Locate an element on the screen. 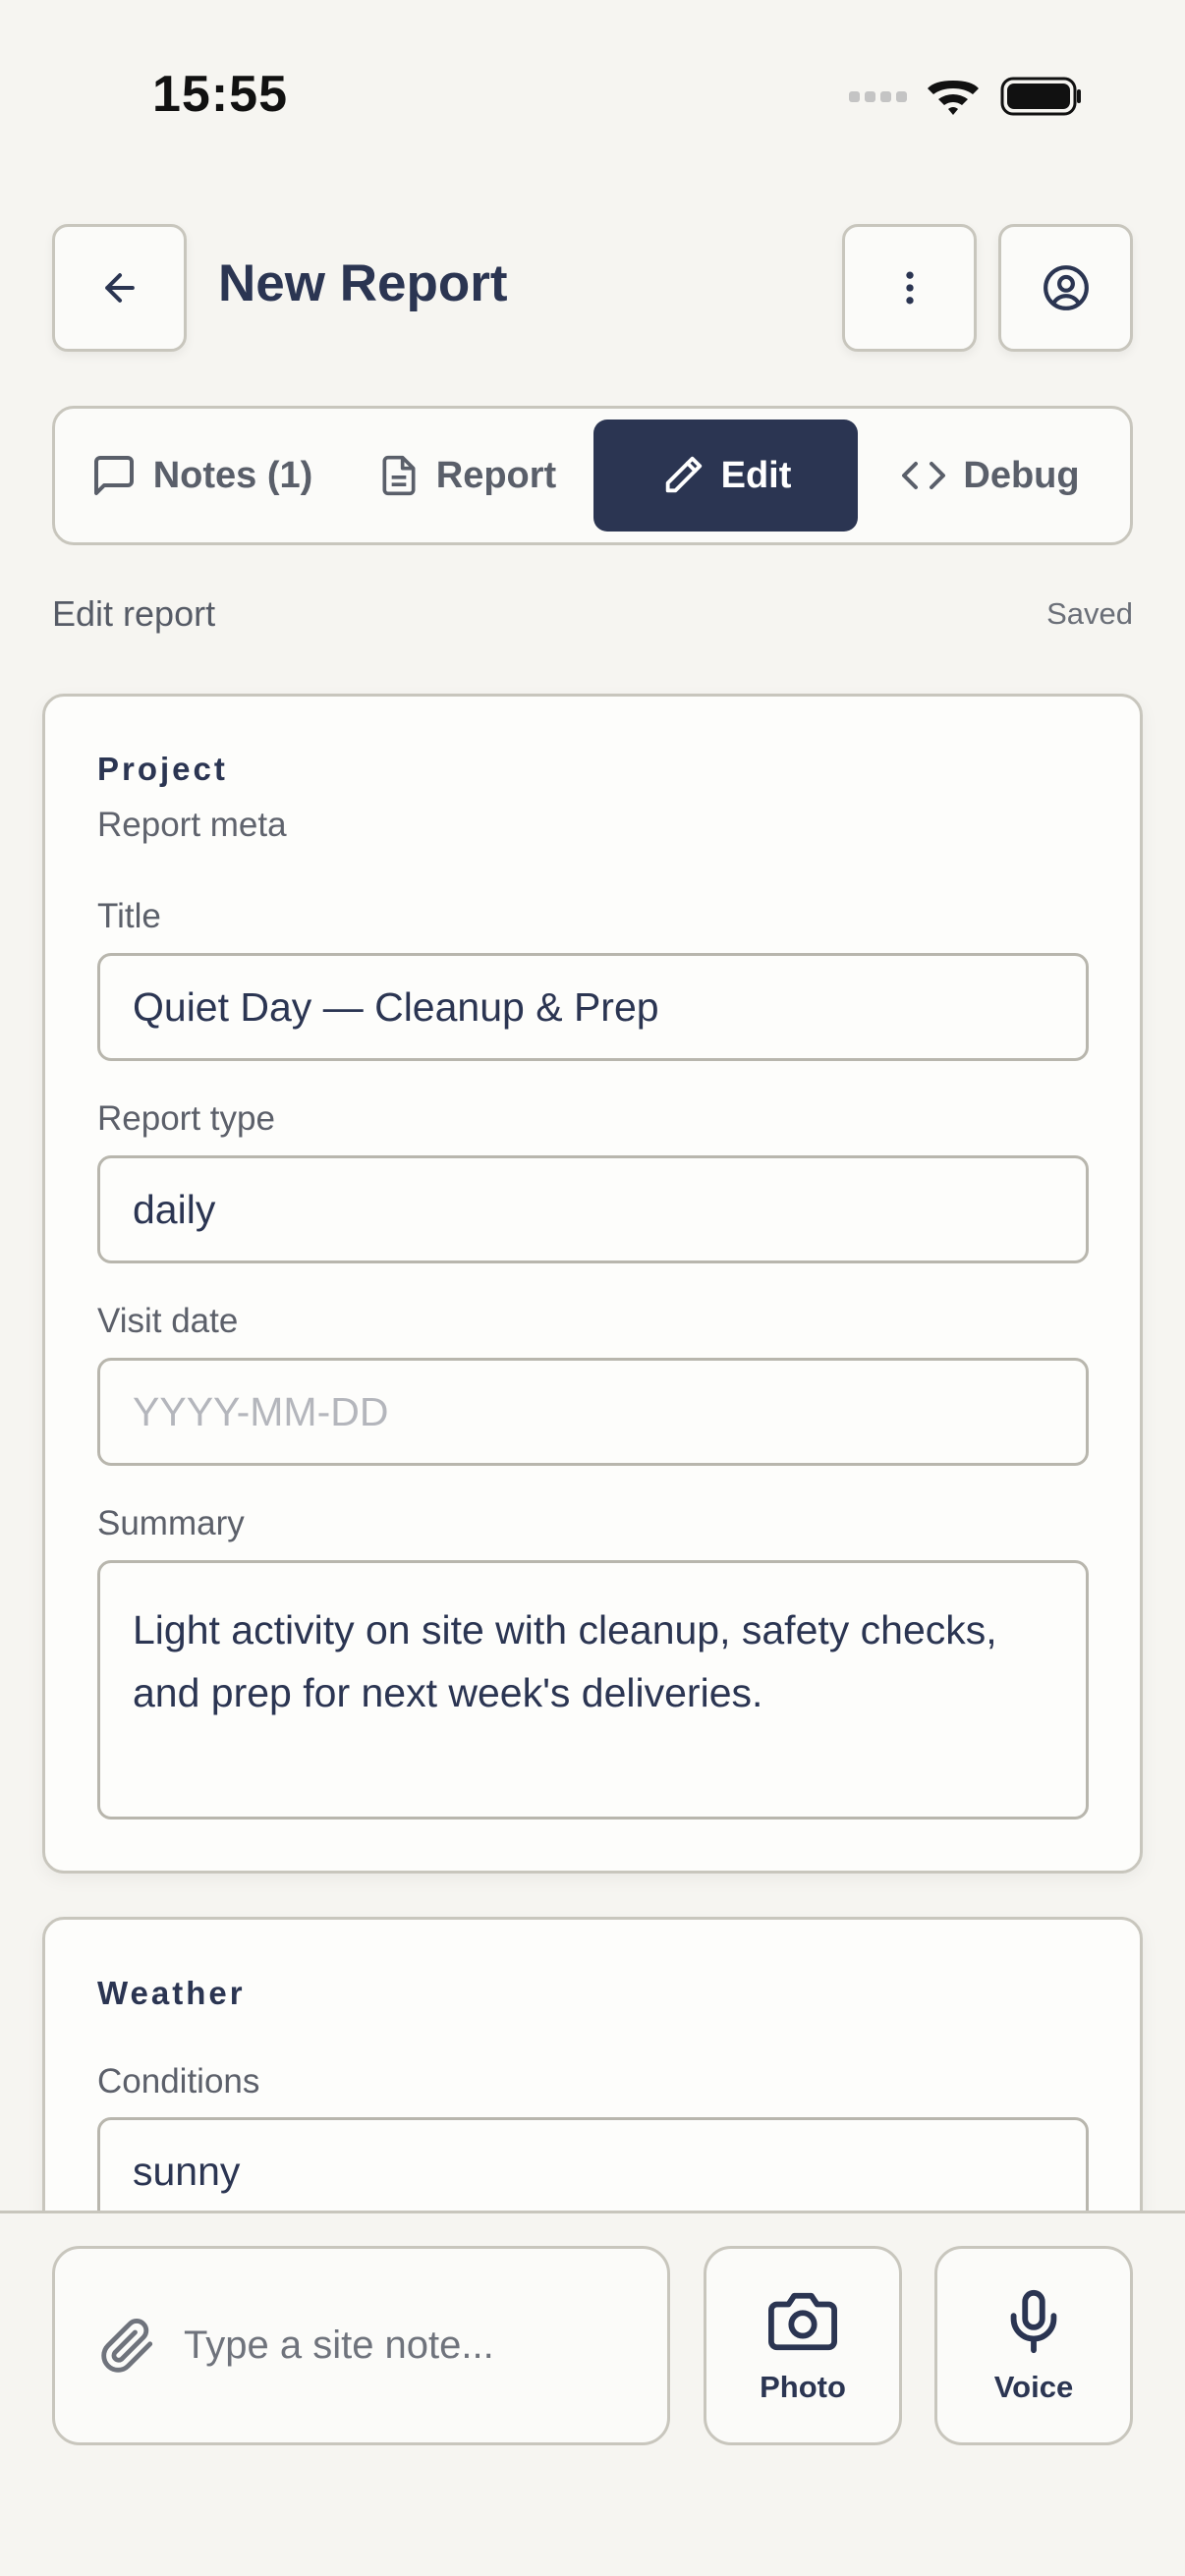  tab-notes: Notes (1) is located at coordinates (201, 476).